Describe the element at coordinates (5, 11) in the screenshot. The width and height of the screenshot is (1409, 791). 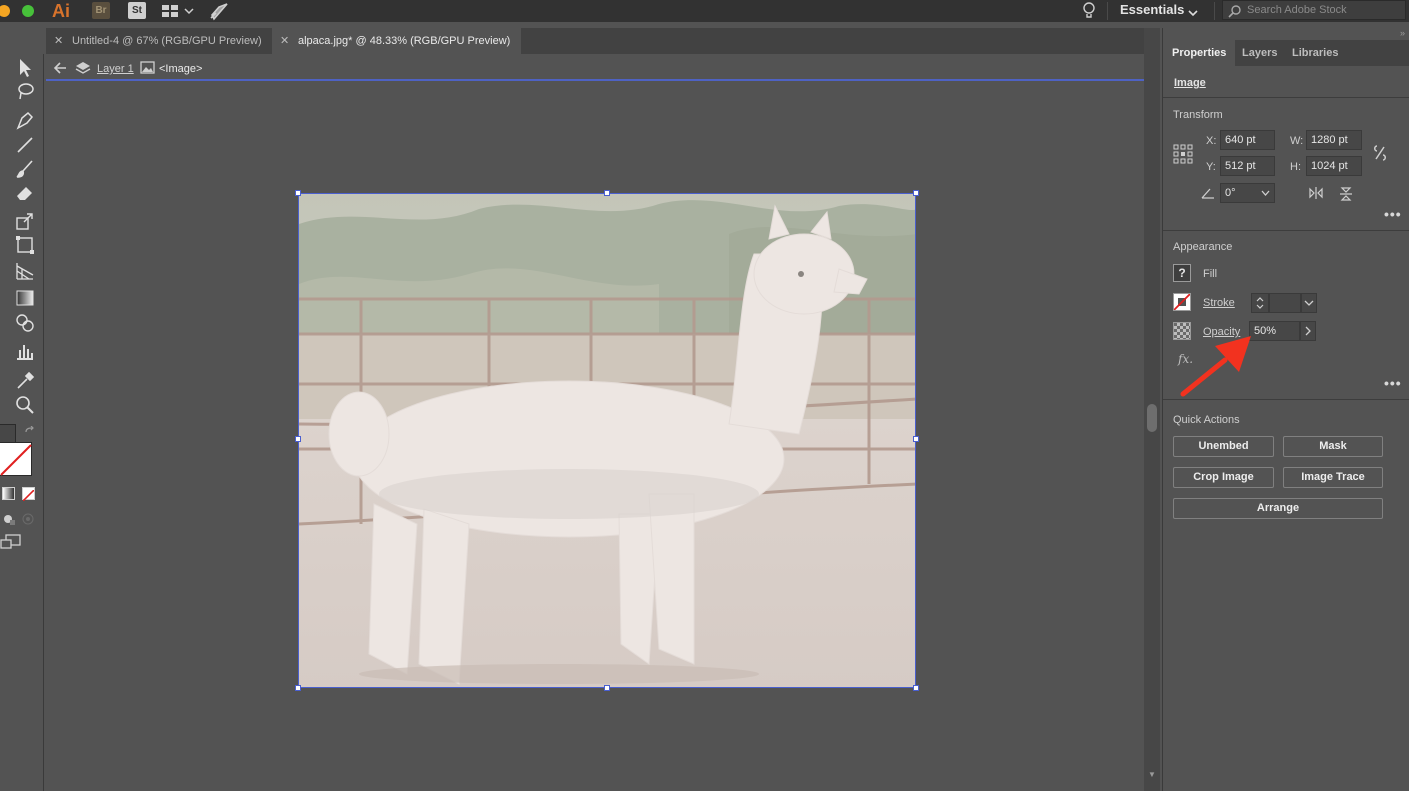
I see `minimize-window-button` at that location.